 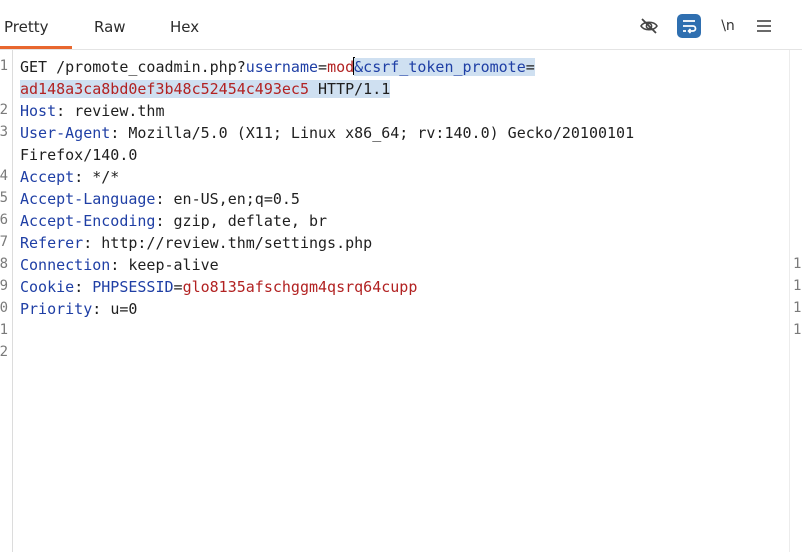 I want to click on cookie-equals: =, so click(x=178, y=287).